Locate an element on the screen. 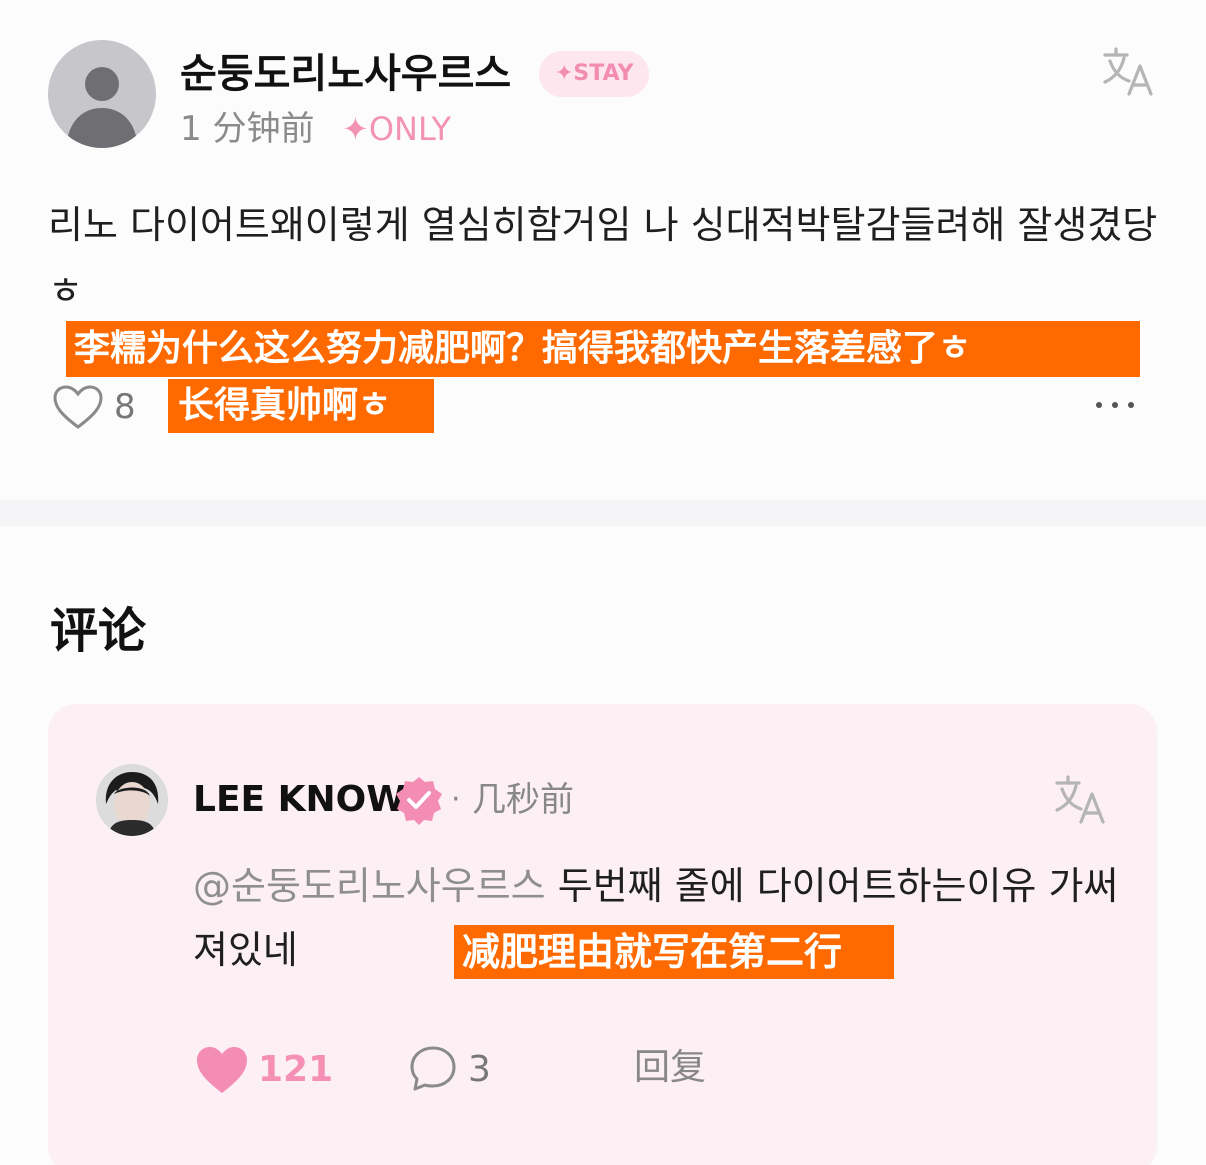 This screenshot has width=1206, height=1165. stay-badge: ✦STAY is located at coordinates (594, 74).